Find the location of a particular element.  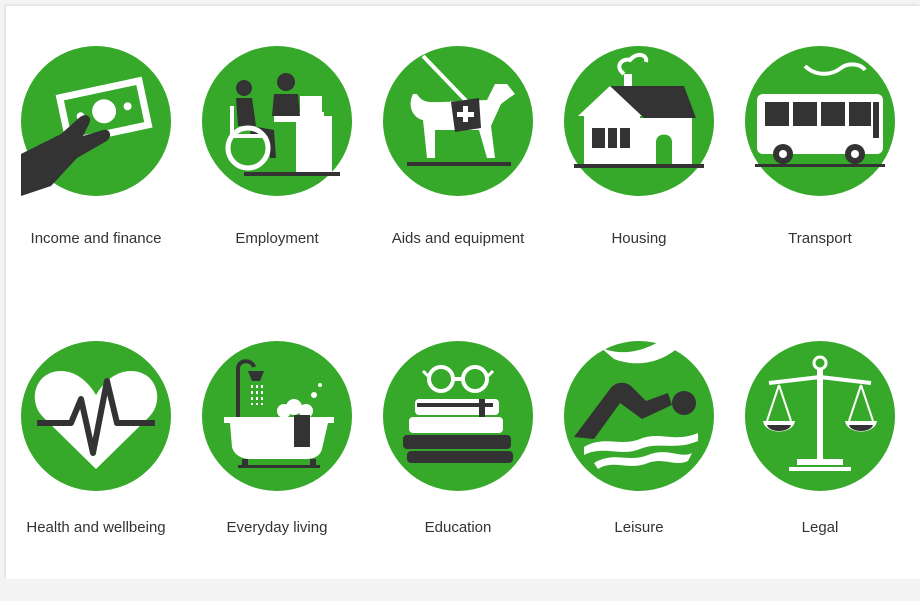

category-housing: Housing is located at coordinates (639, 176).